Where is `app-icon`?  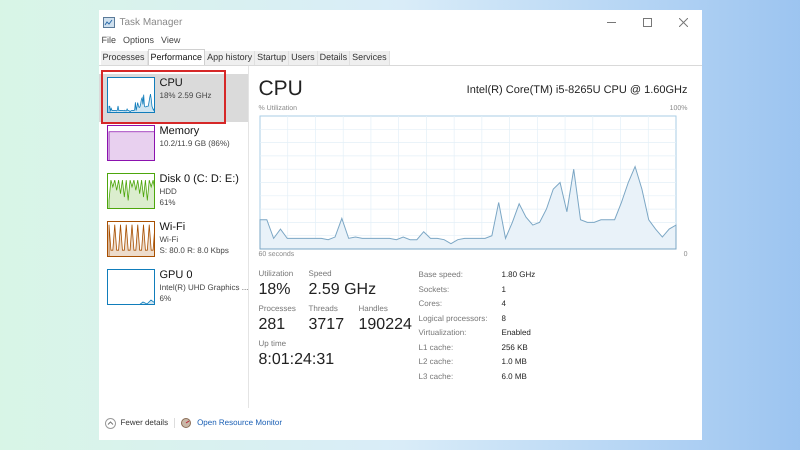
app-icon is located at coordinates (108, 22).